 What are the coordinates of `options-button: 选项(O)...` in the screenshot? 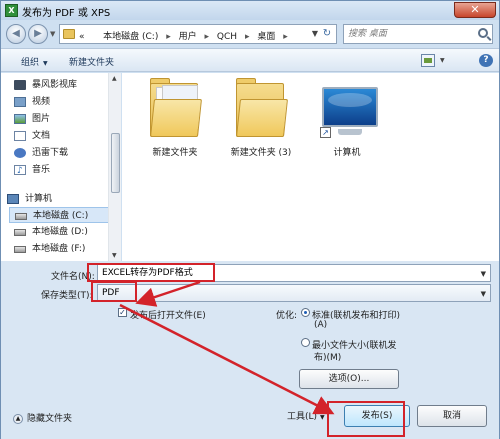 It's located at (349, 379).